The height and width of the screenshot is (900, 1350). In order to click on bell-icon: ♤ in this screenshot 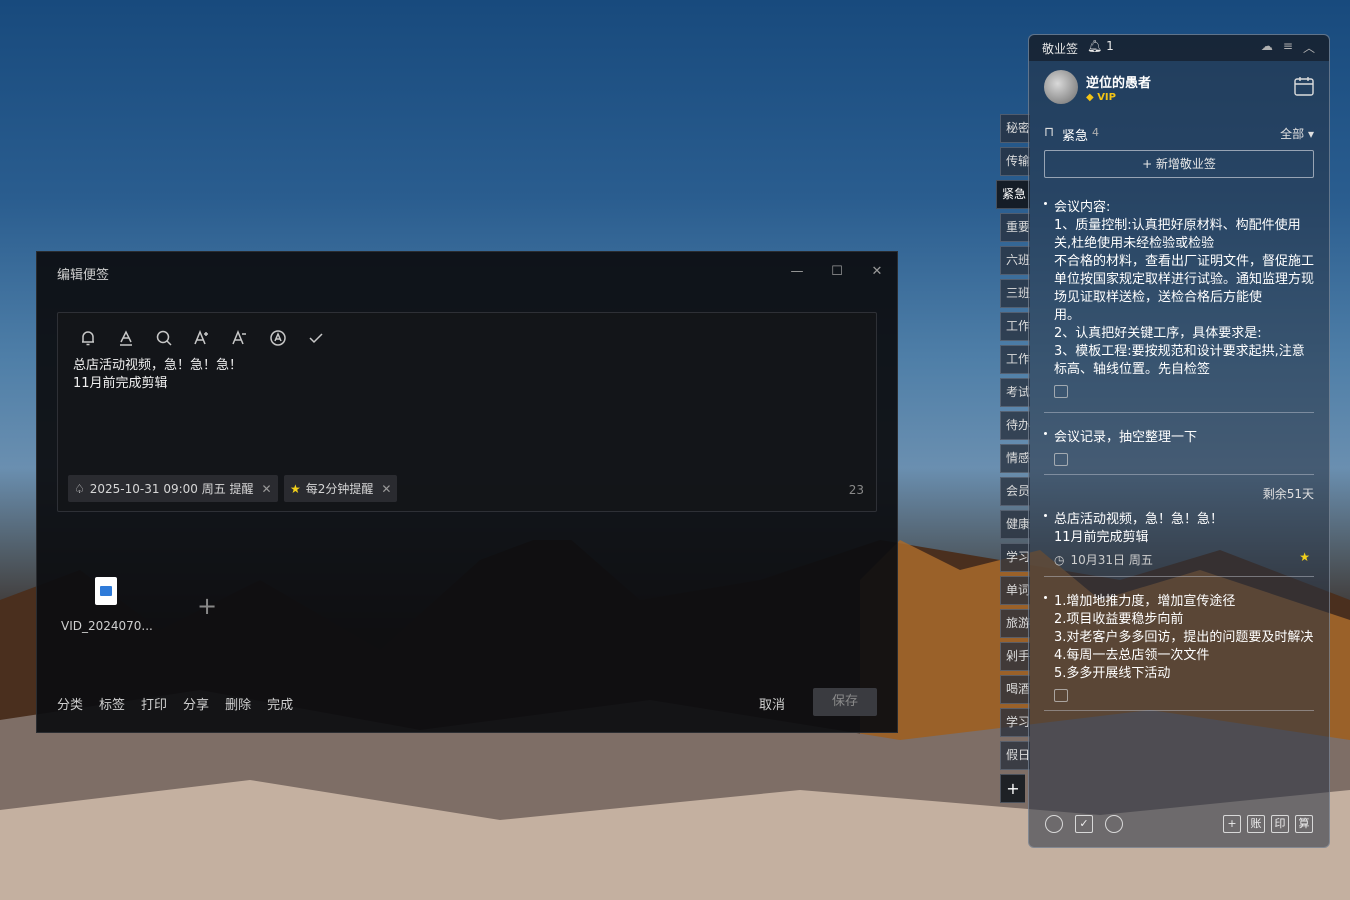, I will do `click(79, 488)`.